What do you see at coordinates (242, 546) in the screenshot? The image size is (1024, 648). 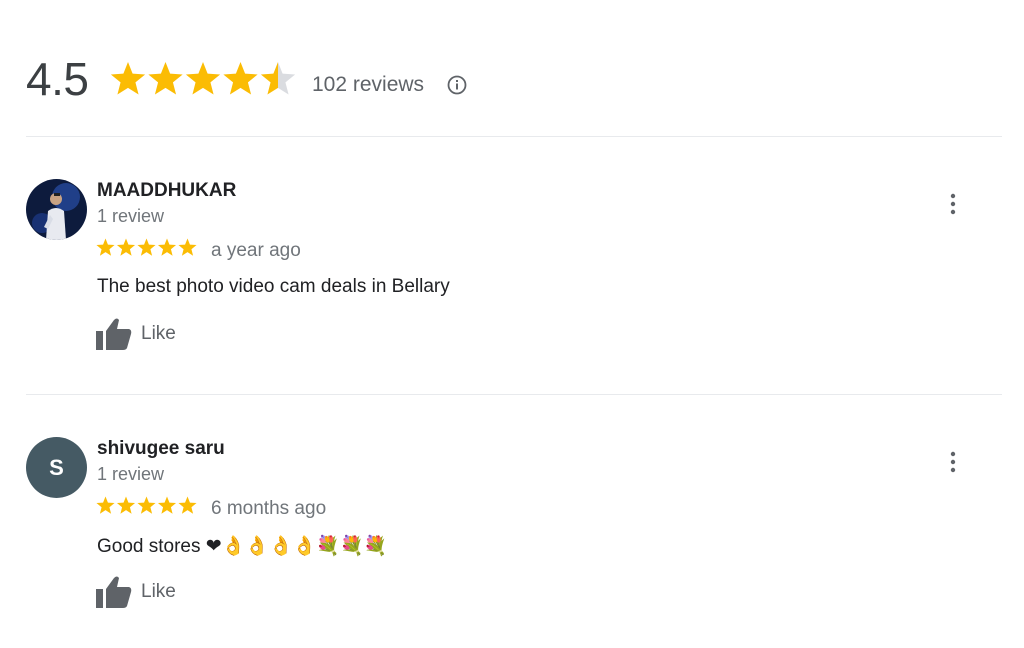 I see `review-text: Good stores ❤👌👌👌👌💐💐💐` at bounding box center [242, 546].